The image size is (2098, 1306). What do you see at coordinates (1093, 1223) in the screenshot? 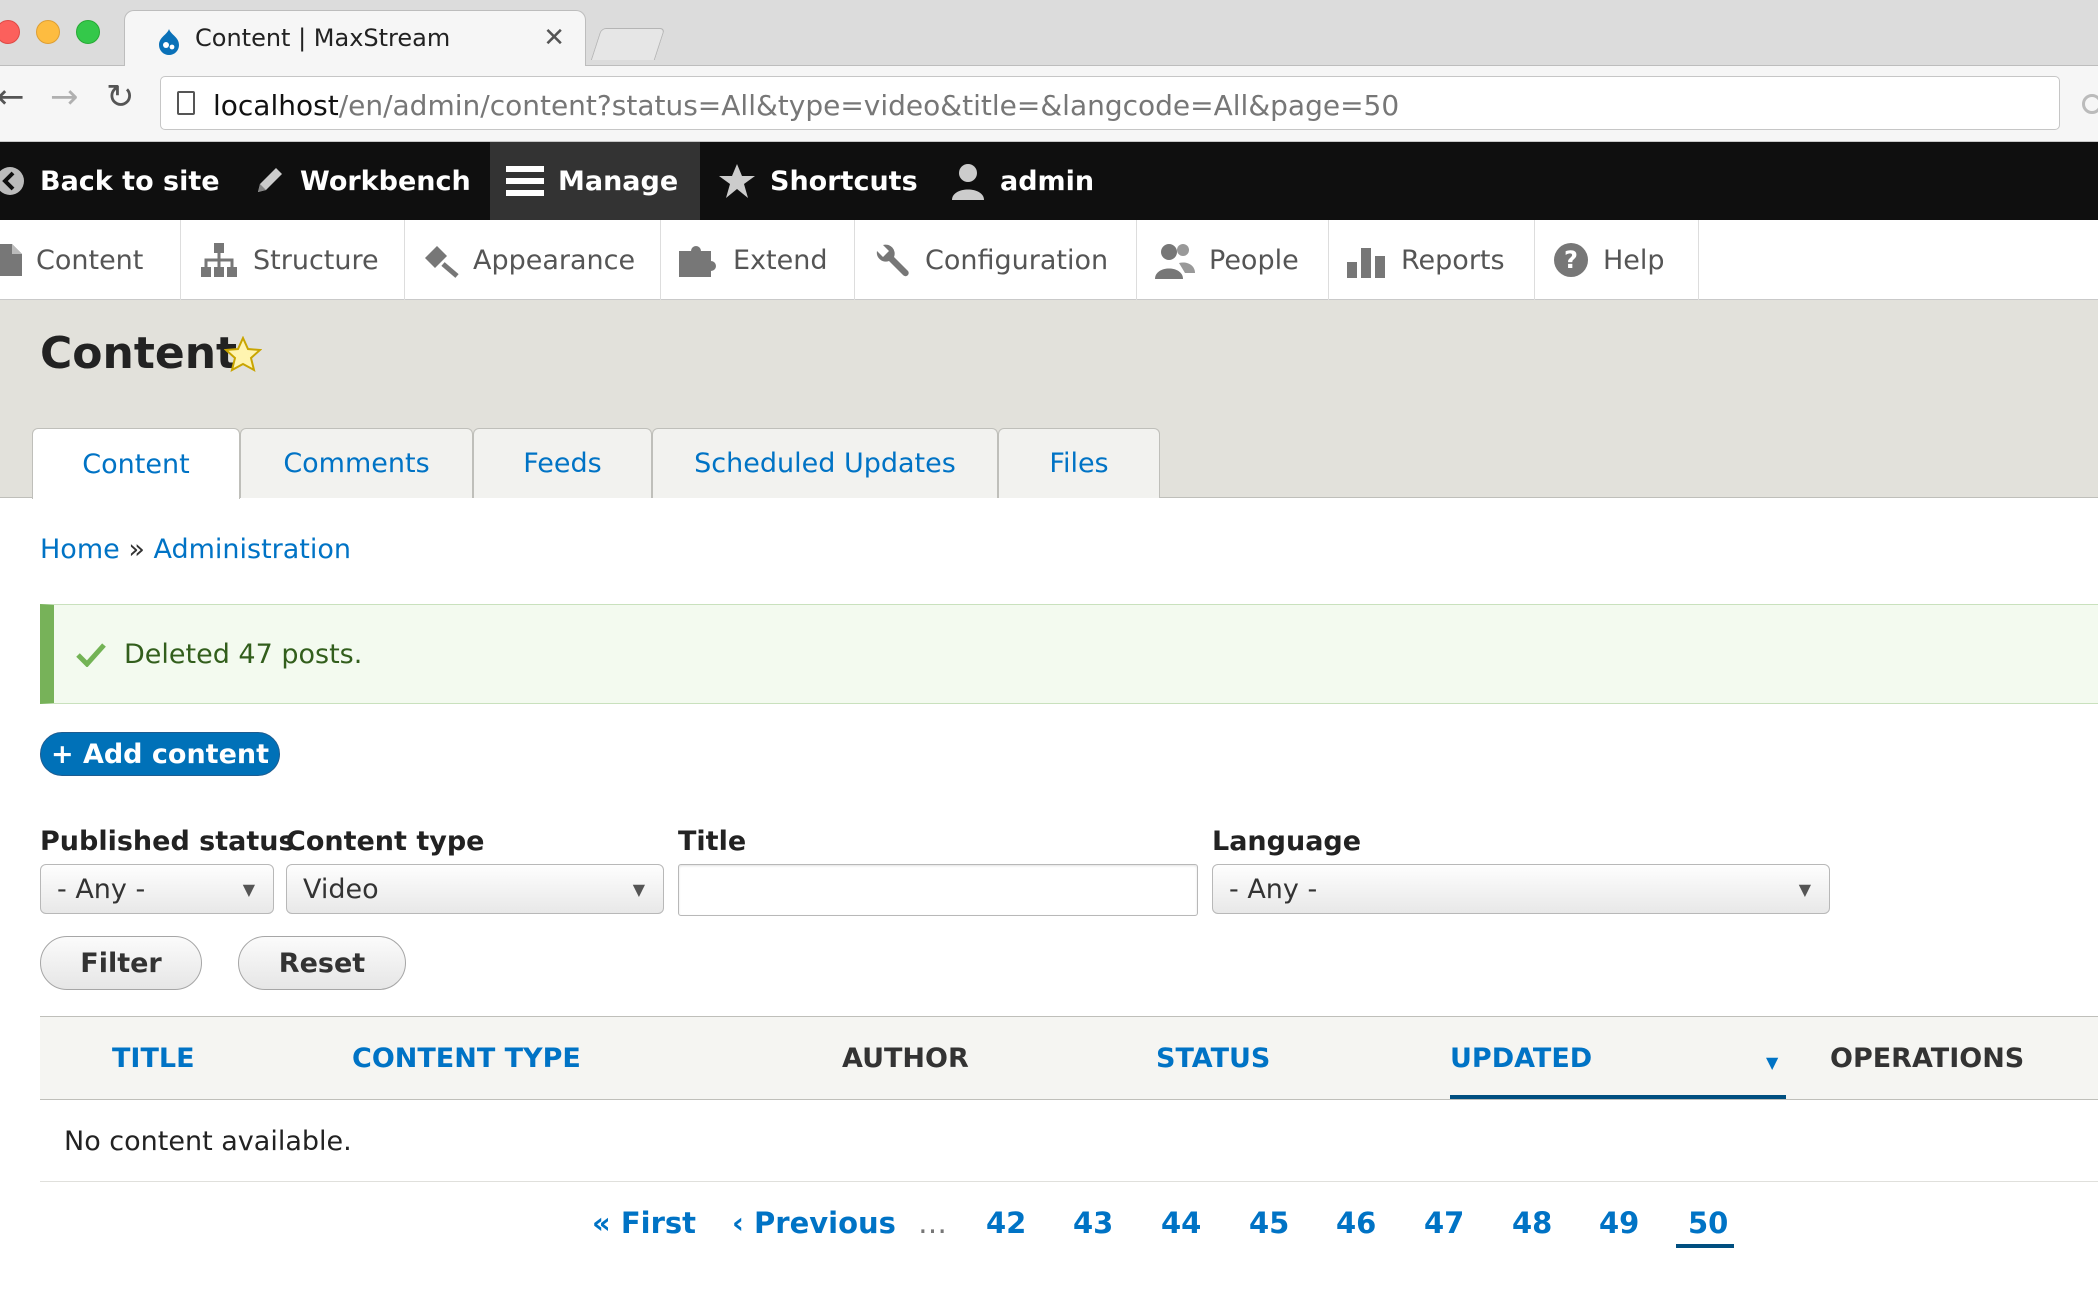
I see `pager-page-link: 43` at bounding box center [1093, 1223].